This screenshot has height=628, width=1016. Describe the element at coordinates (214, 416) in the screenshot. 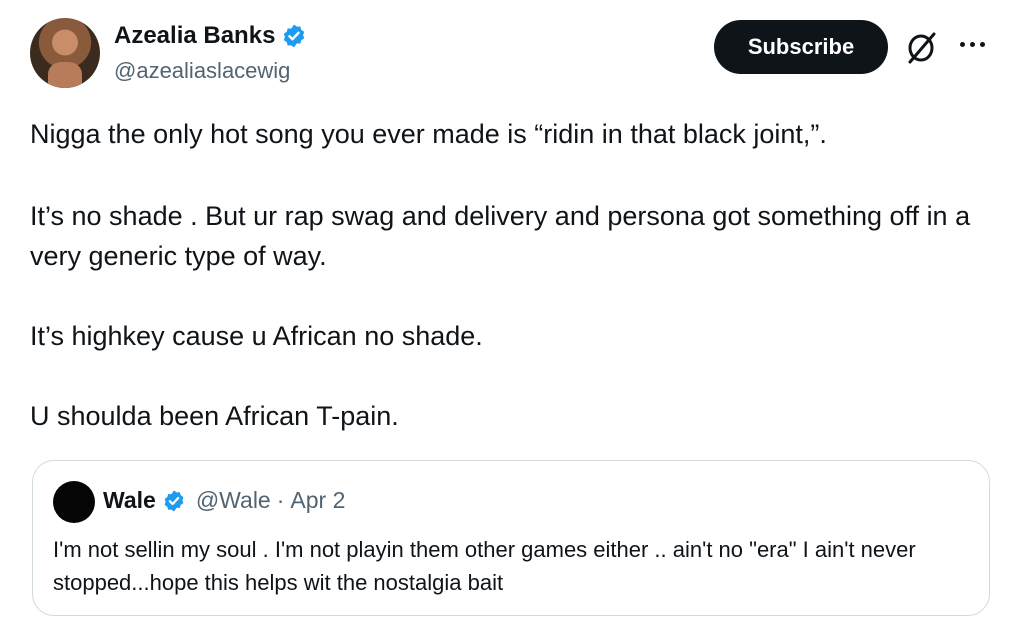

I see `tweet-paragraph: U shoulda been African T-pain.` at that location.